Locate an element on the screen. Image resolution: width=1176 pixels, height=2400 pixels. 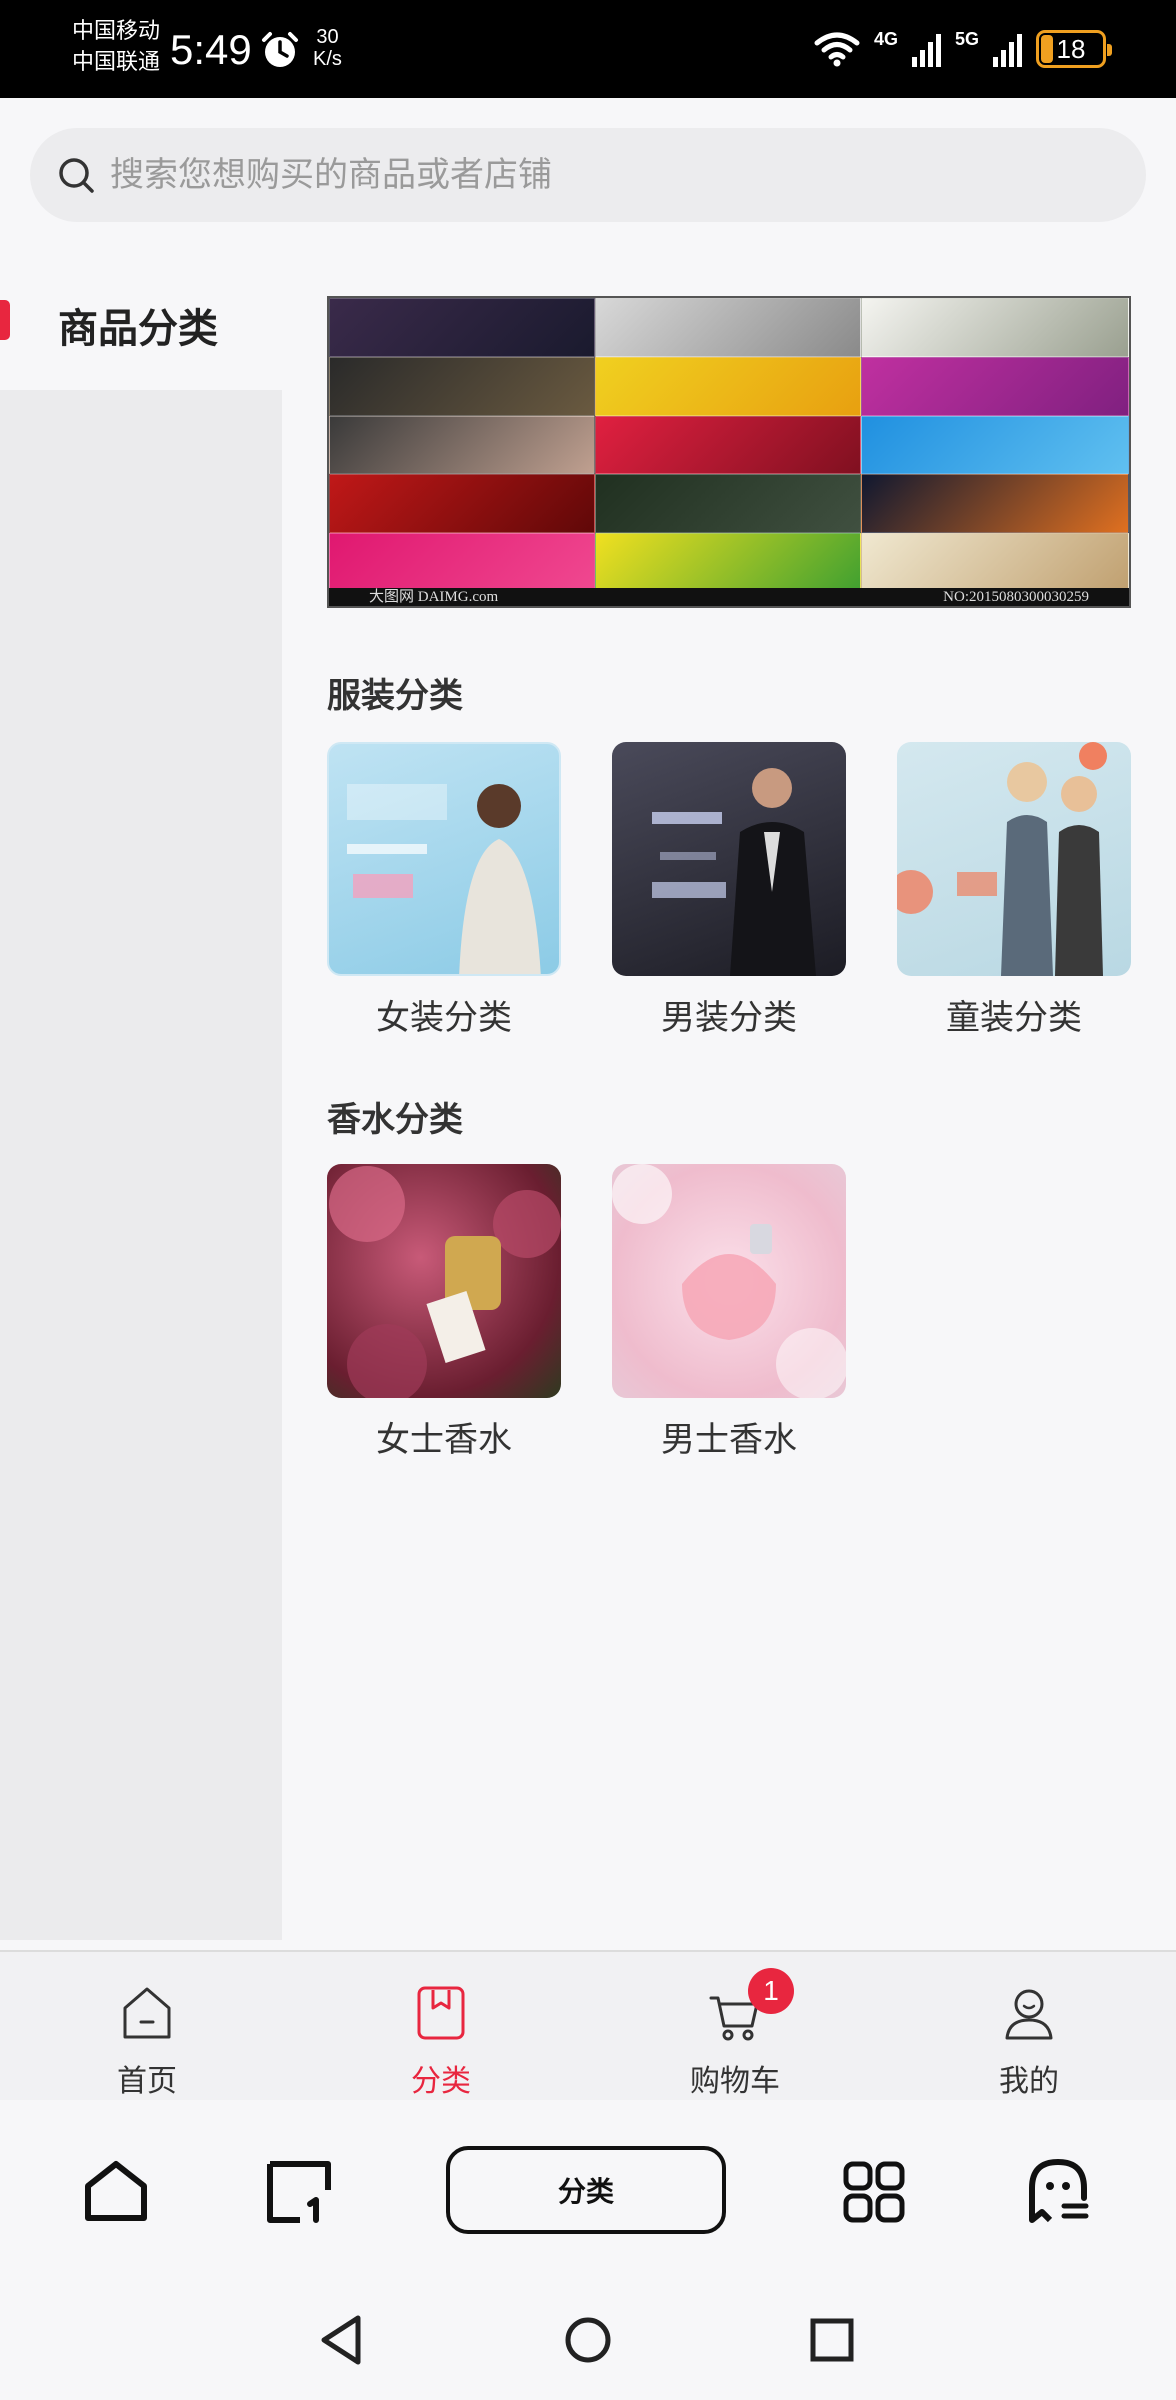
section-title-clothing: 服装分类 is located at coordinates (395, 696).